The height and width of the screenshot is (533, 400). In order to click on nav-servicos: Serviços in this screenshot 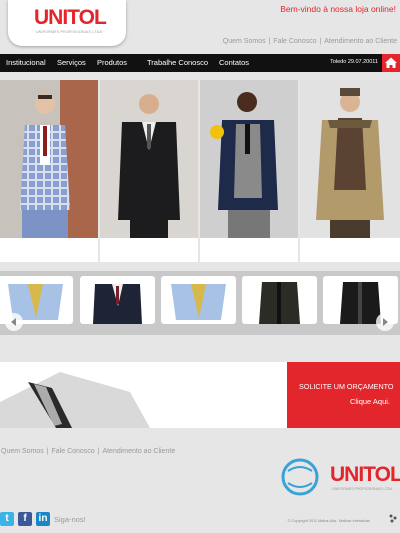, I will do `click(71, 62)`.